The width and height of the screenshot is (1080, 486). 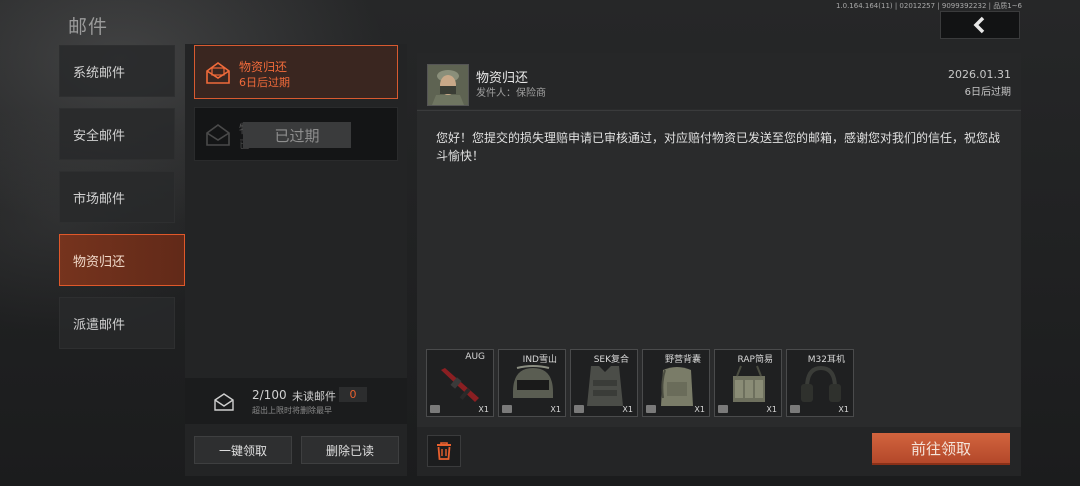 I want to click on mail-date: 2026.01.31, so click(x=979, y=74).